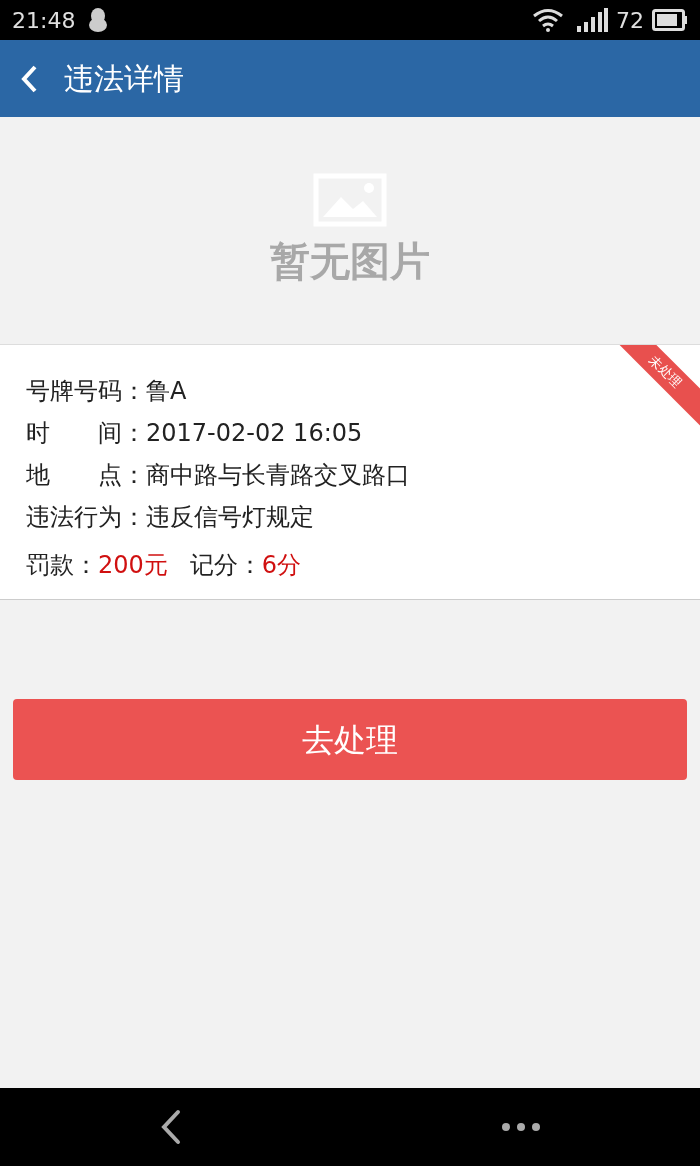 This screenshot has width=700, height=1166. What do you see at coordinates (154, 391) in the screenshot?
I see `field-value: ：鲁A` at bounding box center [154, 391].